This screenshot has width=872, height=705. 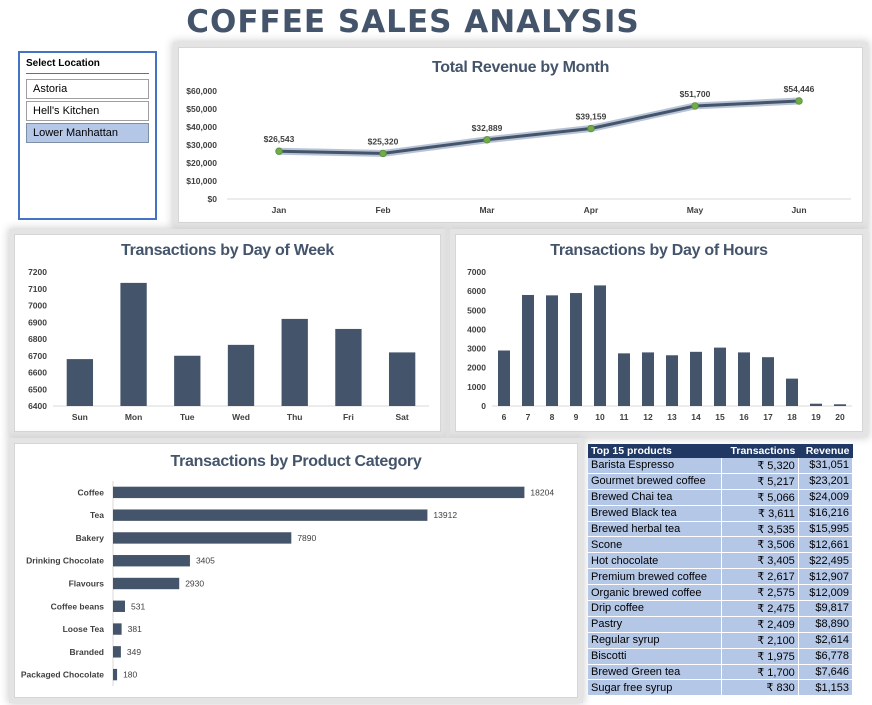 I want to click on table-row: Brewed Green tea ₹ 1,700 $7,646, so click(x=721, y=672).